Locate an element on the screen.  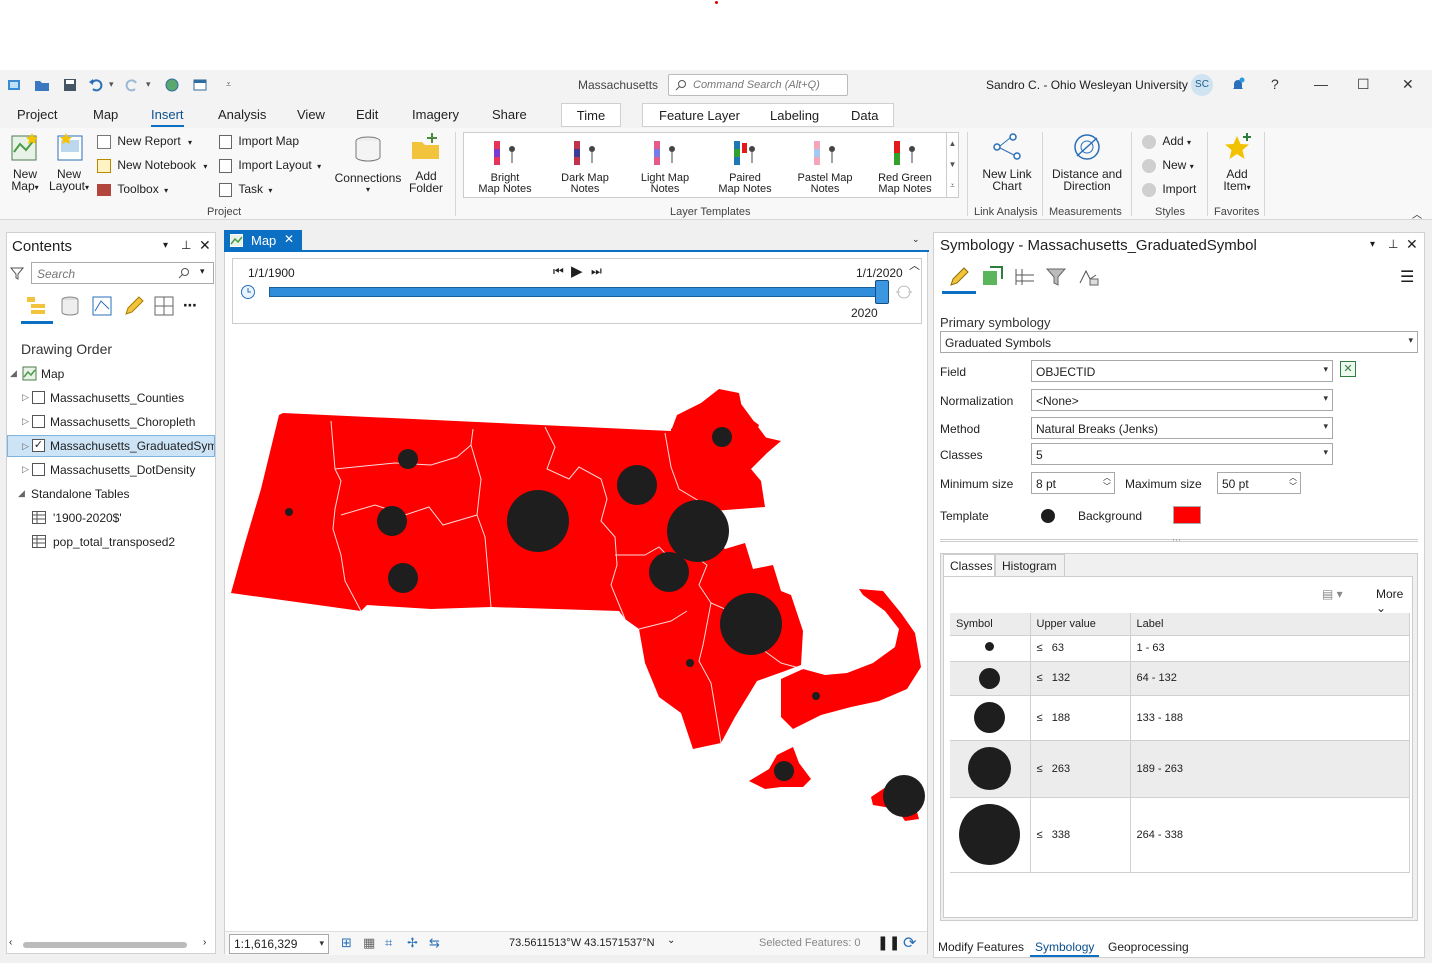
more-menu: More ⌄ is located at coordinates (1394, 601).